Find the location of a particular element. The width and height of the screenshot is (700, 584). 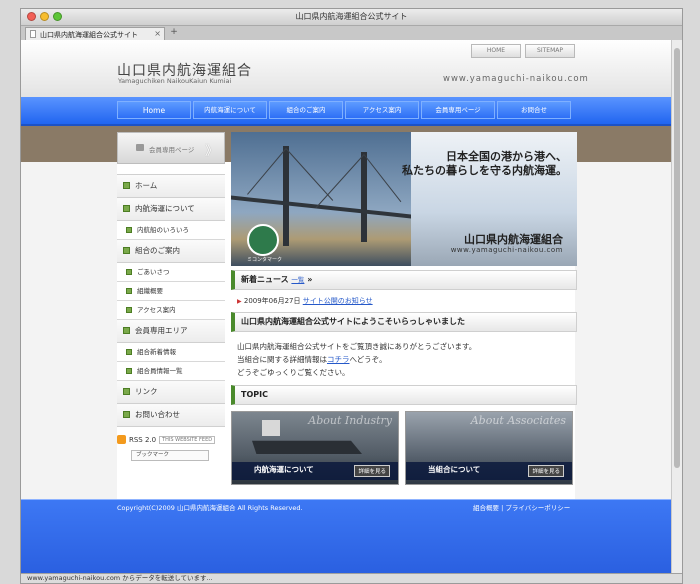

global-nav: Home 内航海運について 組合のご案内 アクセス案内 会員専用ページ お問合せ is located at coordinates (346, 111).